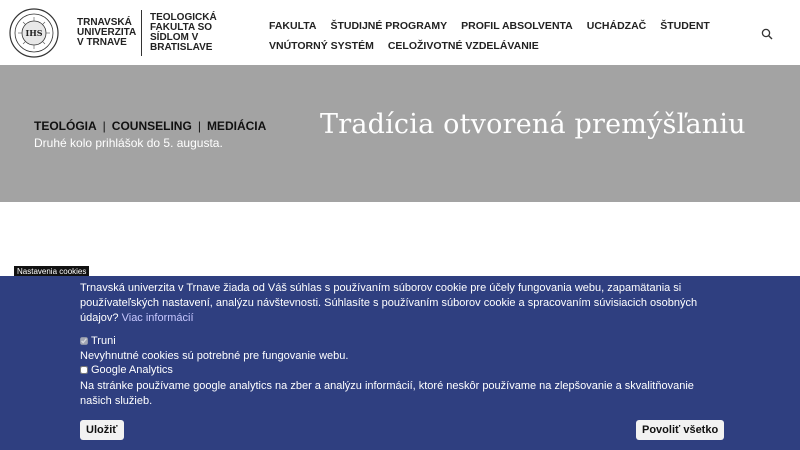  I want to click on hero-link-teologia: TEOLÓGIA, so click(65, 126).